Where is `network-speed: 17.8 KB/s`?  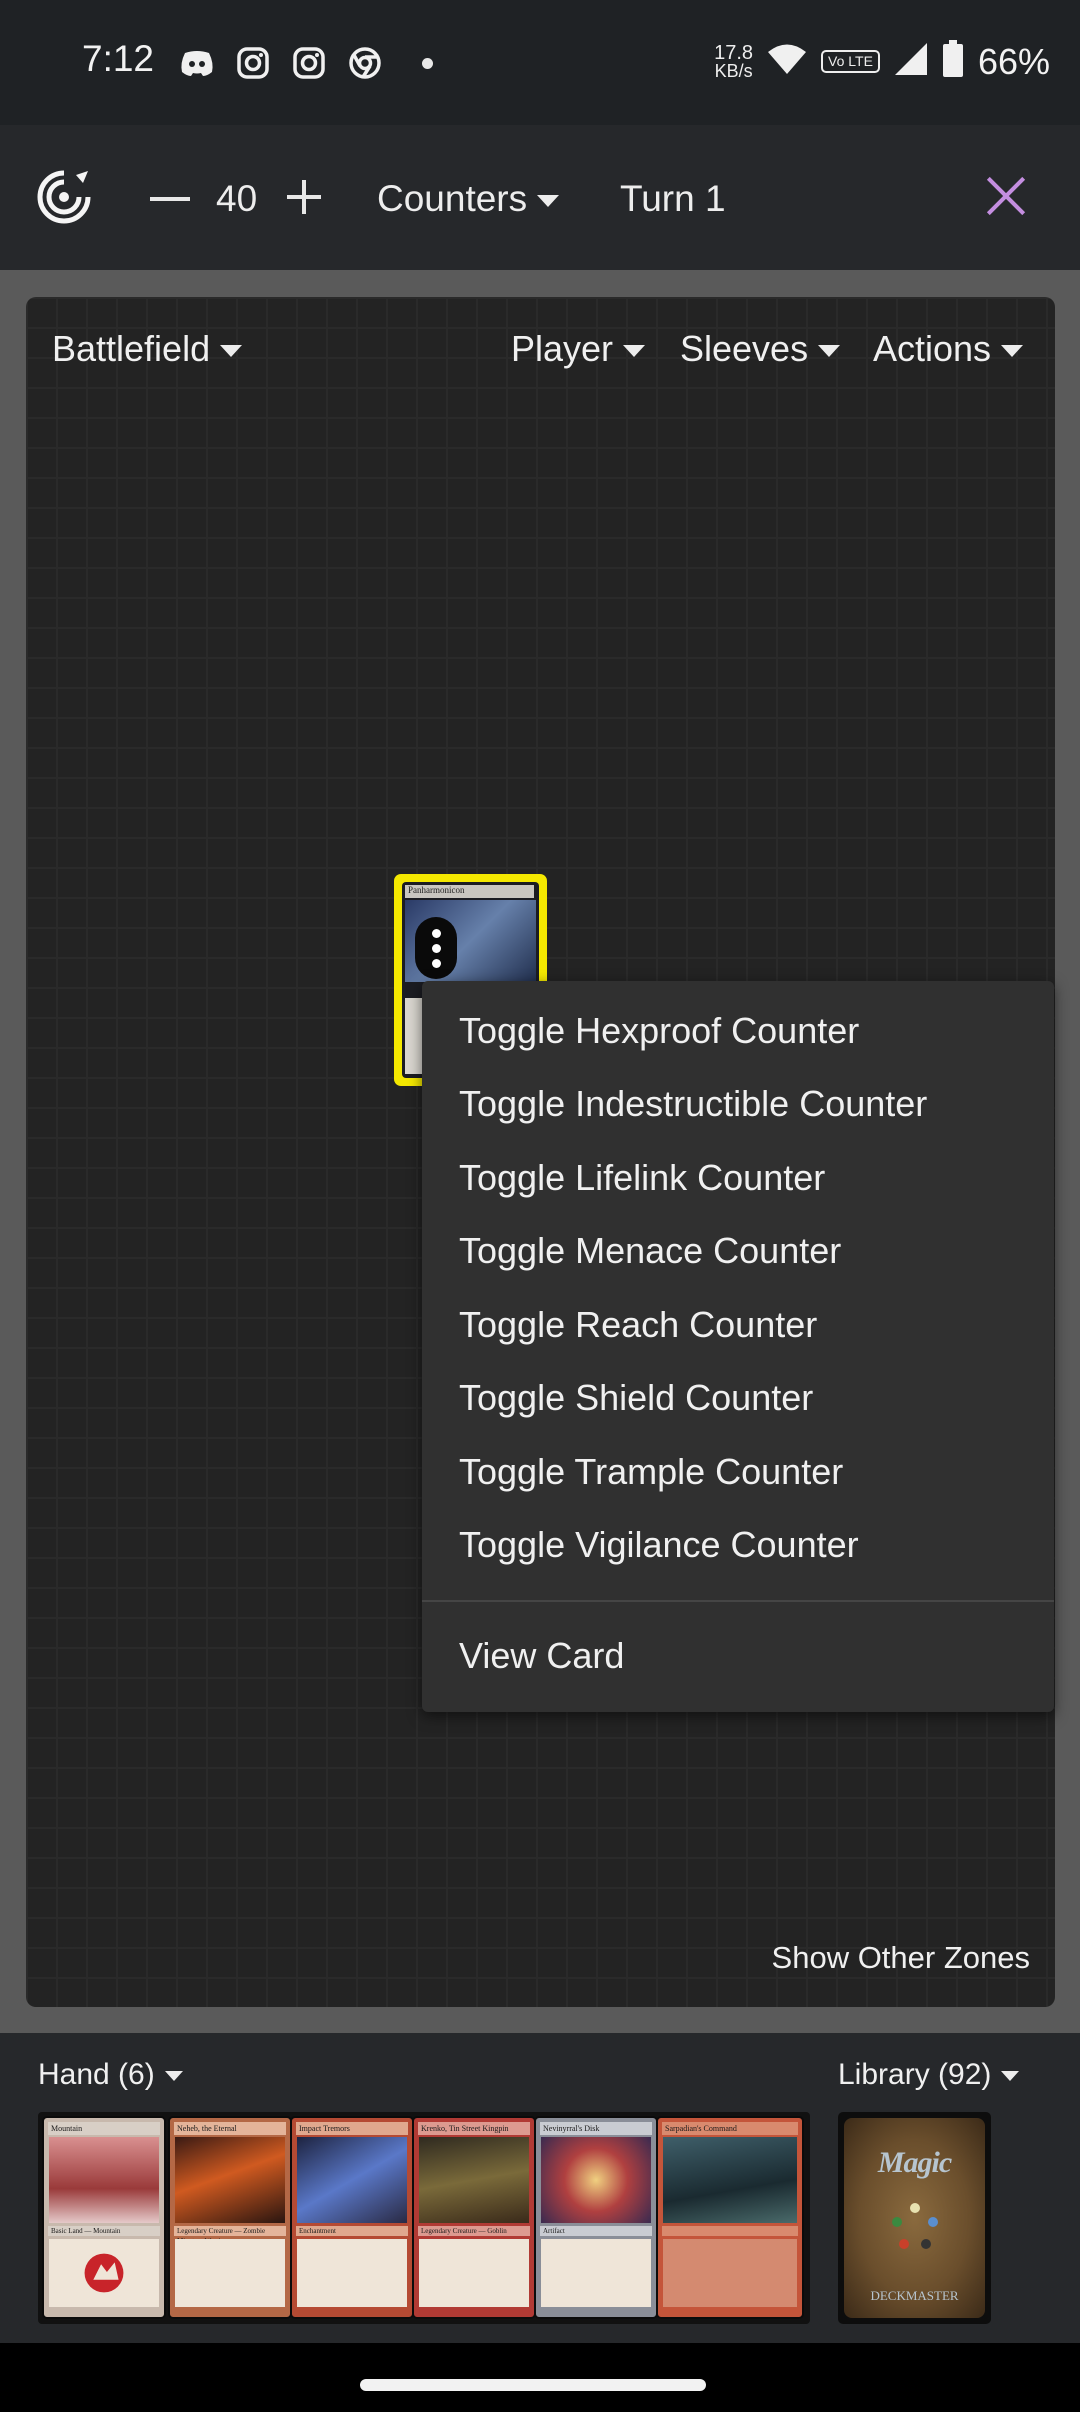 network-speed: 17.8 KB/s is located at coordinates (734, 61).